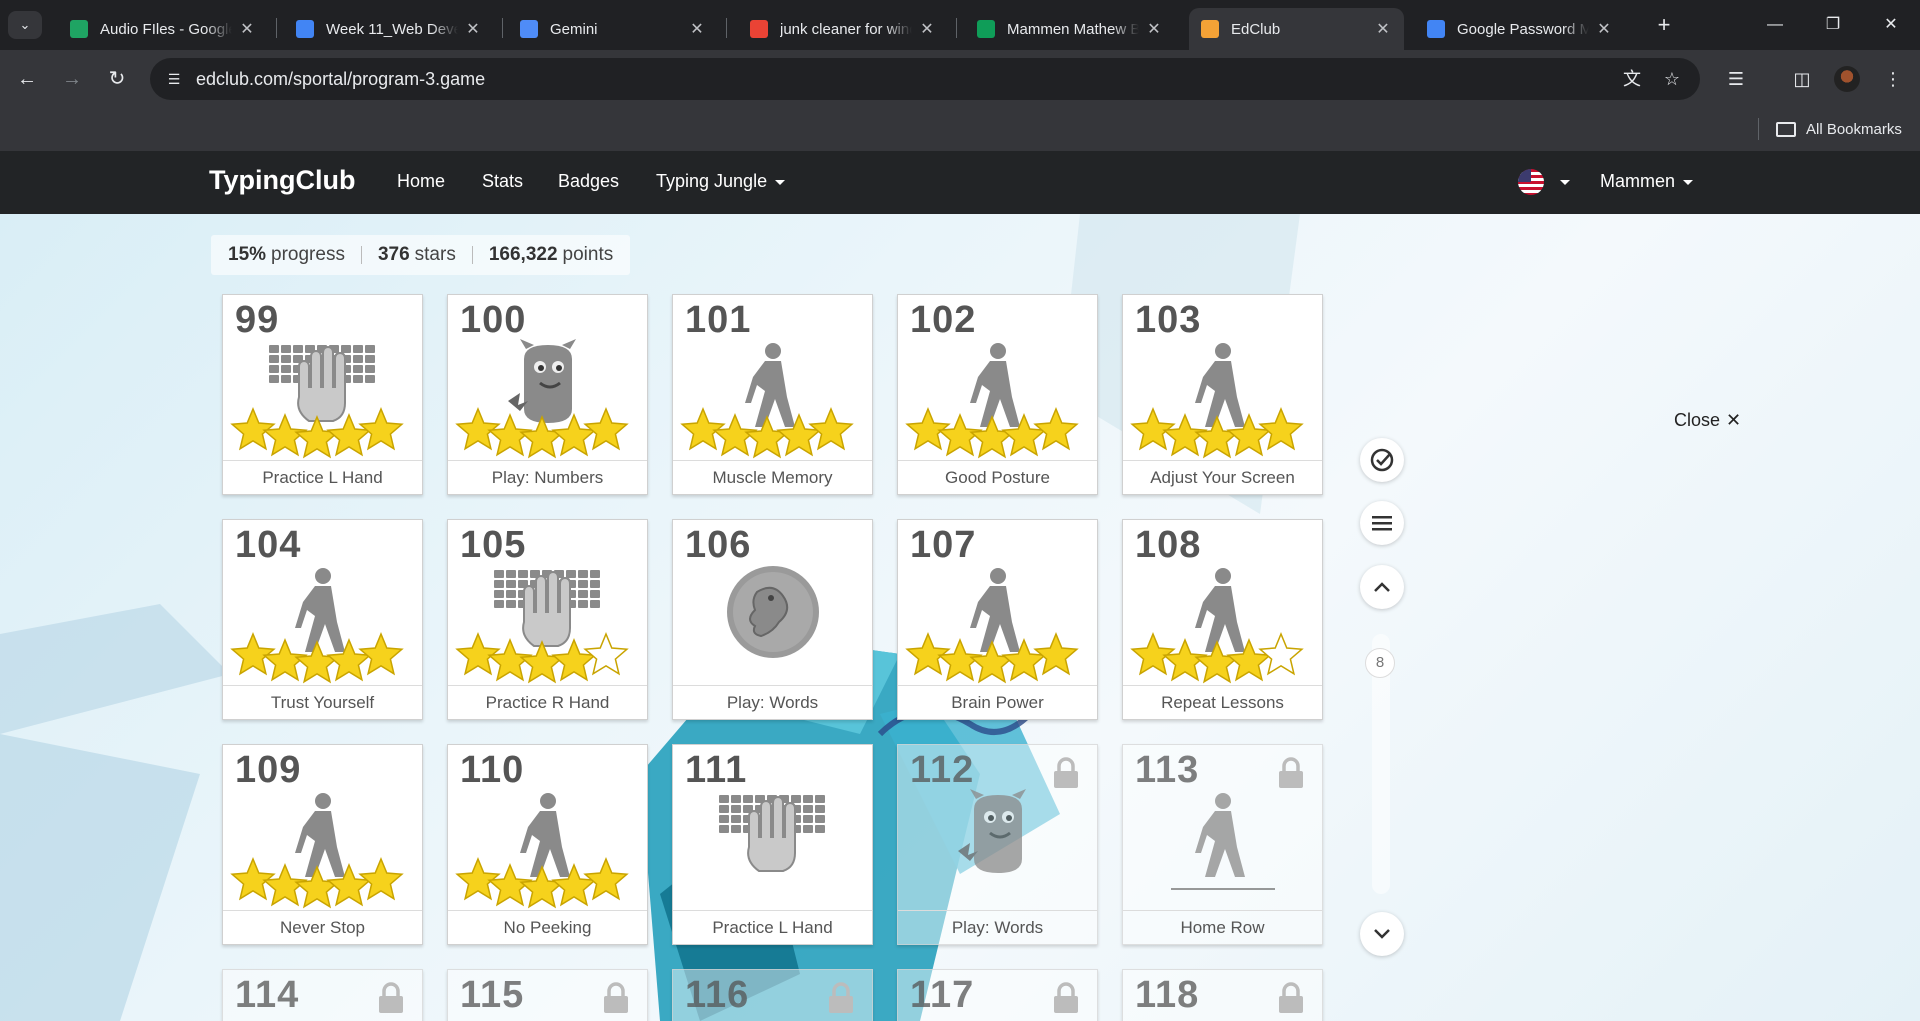 The image size is (1920, 1021). Describe the element at coordinates (547, 995) in the screenshot. I see `lesson-card: 115` at that location.